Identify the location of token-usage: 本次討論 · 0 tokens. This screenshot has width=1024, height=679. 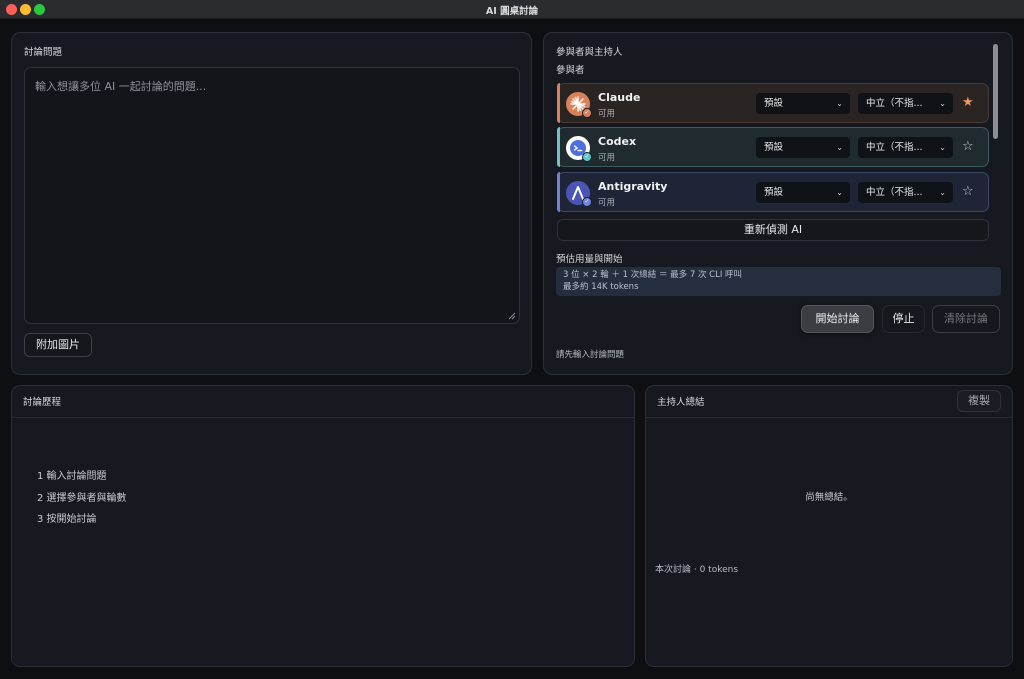
(697, 570).